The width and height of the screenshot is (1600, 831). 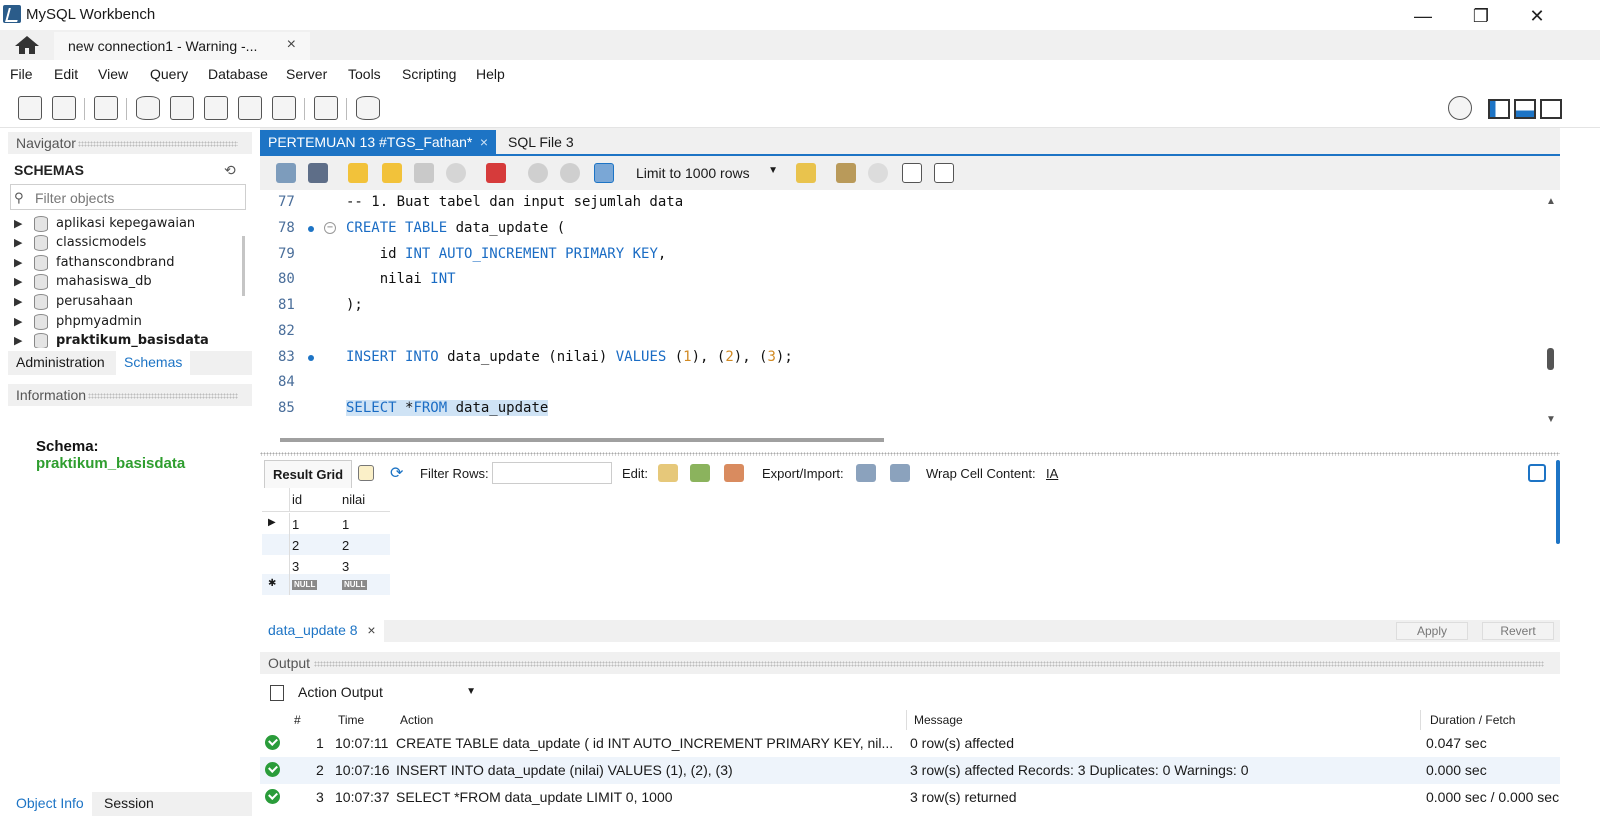 I want to click on apply-button: Apply, so click(x=1432, y=631).